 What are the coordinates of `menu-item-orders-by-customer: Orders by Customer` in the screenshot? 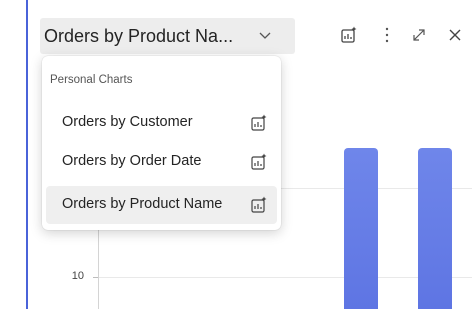 It's located at (161, 123).